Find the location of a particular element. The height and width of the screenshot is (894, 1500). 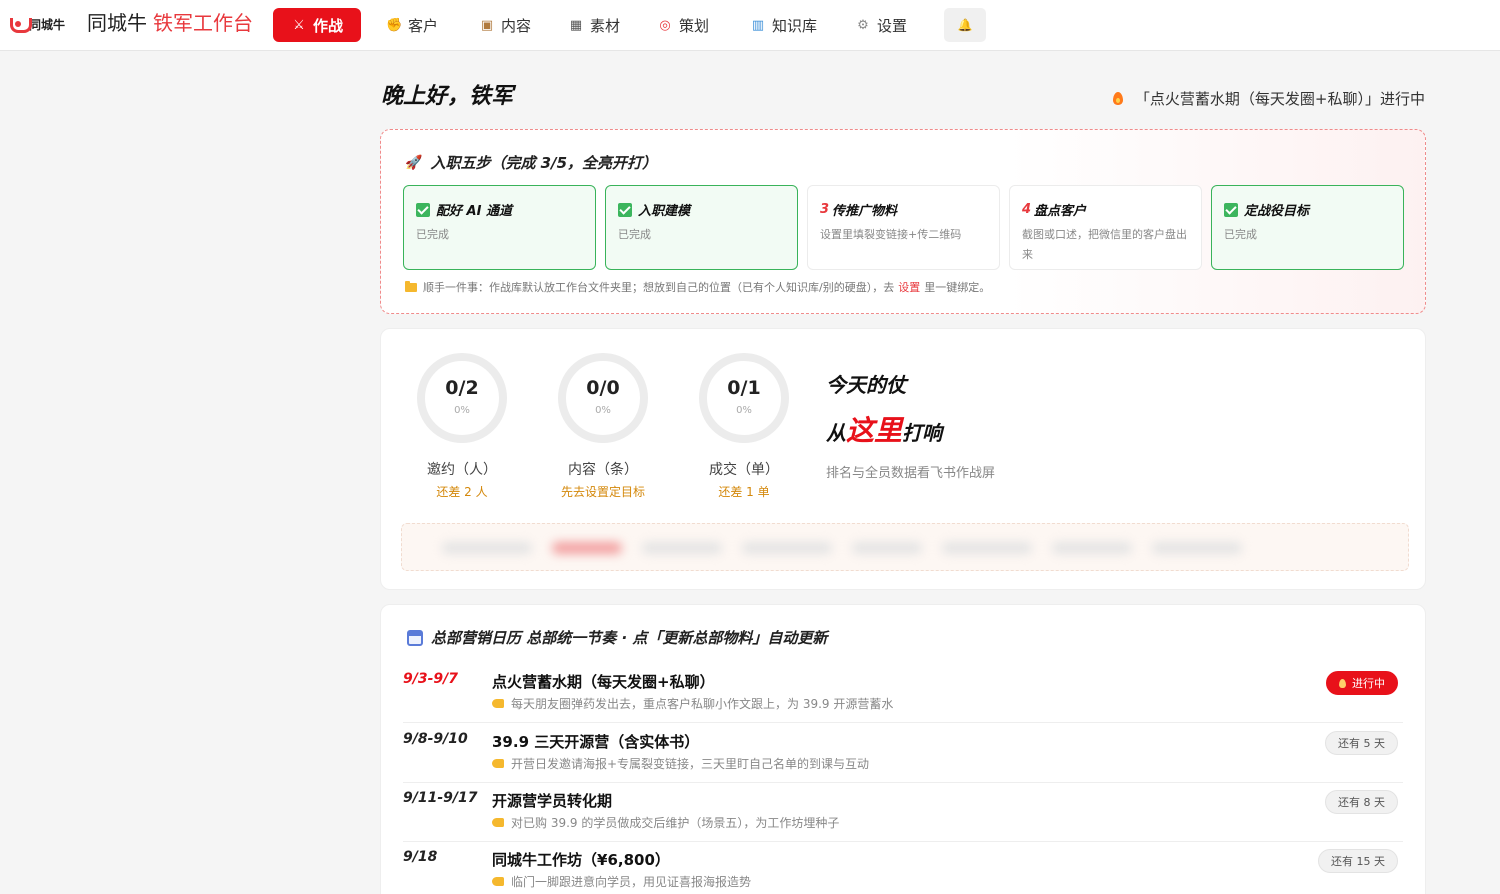

onboarding-step-ai-channel: 配好 AI 通道 已完成 is located at coordinates (499, 227).